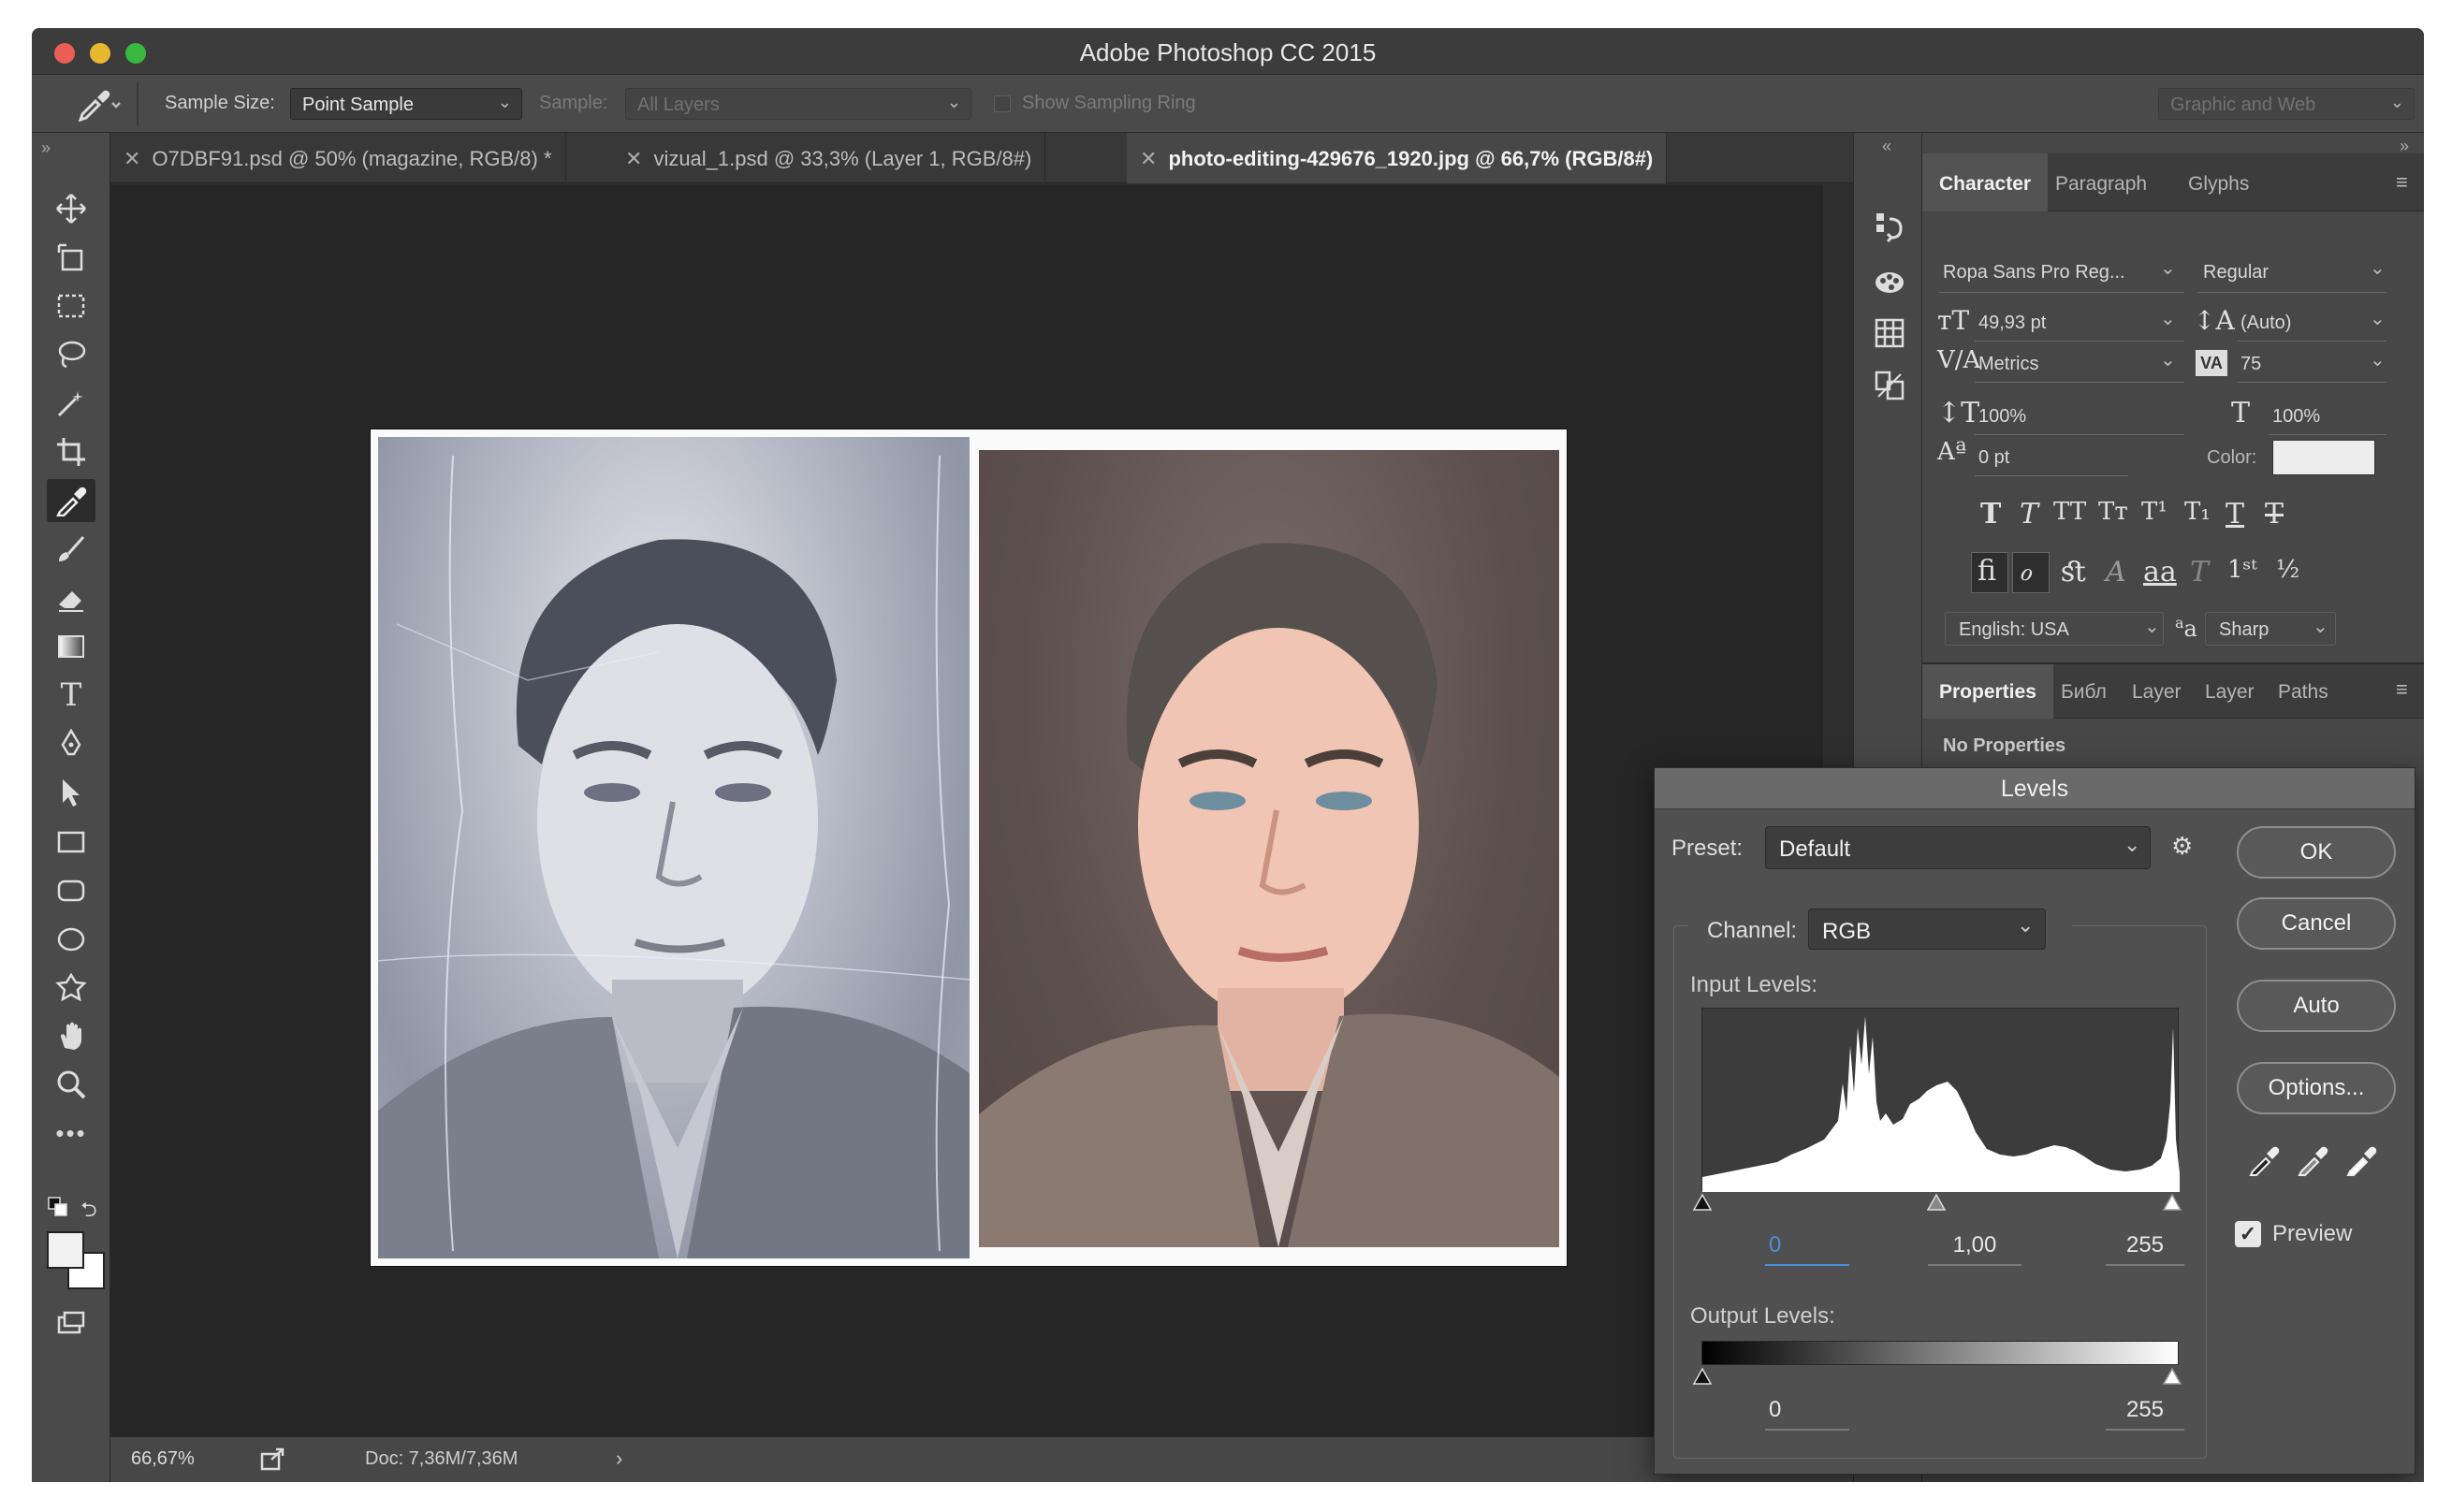 This screenshot has width=2452, height=1512. What do you see at coordinates (2317, 853) in the screenshot?
I see `ok-button: OK` at bounding box center [2317, 853].